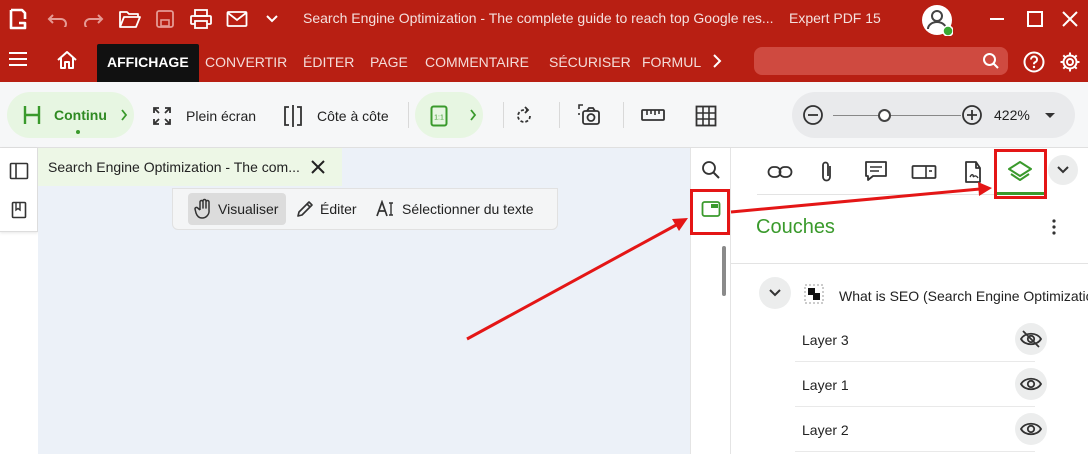  I want to click on bookmarks-icon, so click(19, 210).